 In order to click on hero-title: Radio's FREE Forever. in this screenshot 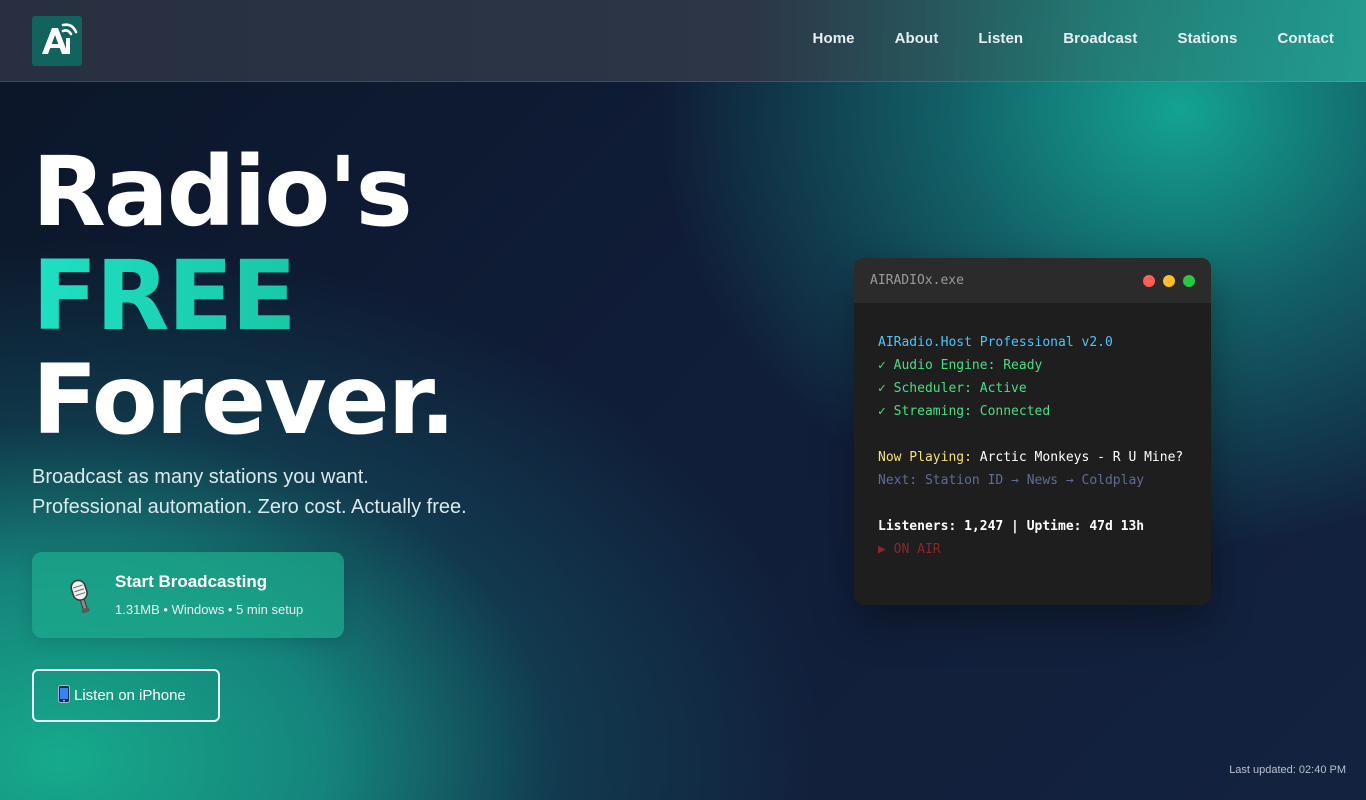, I will do `click(244, 296)`.